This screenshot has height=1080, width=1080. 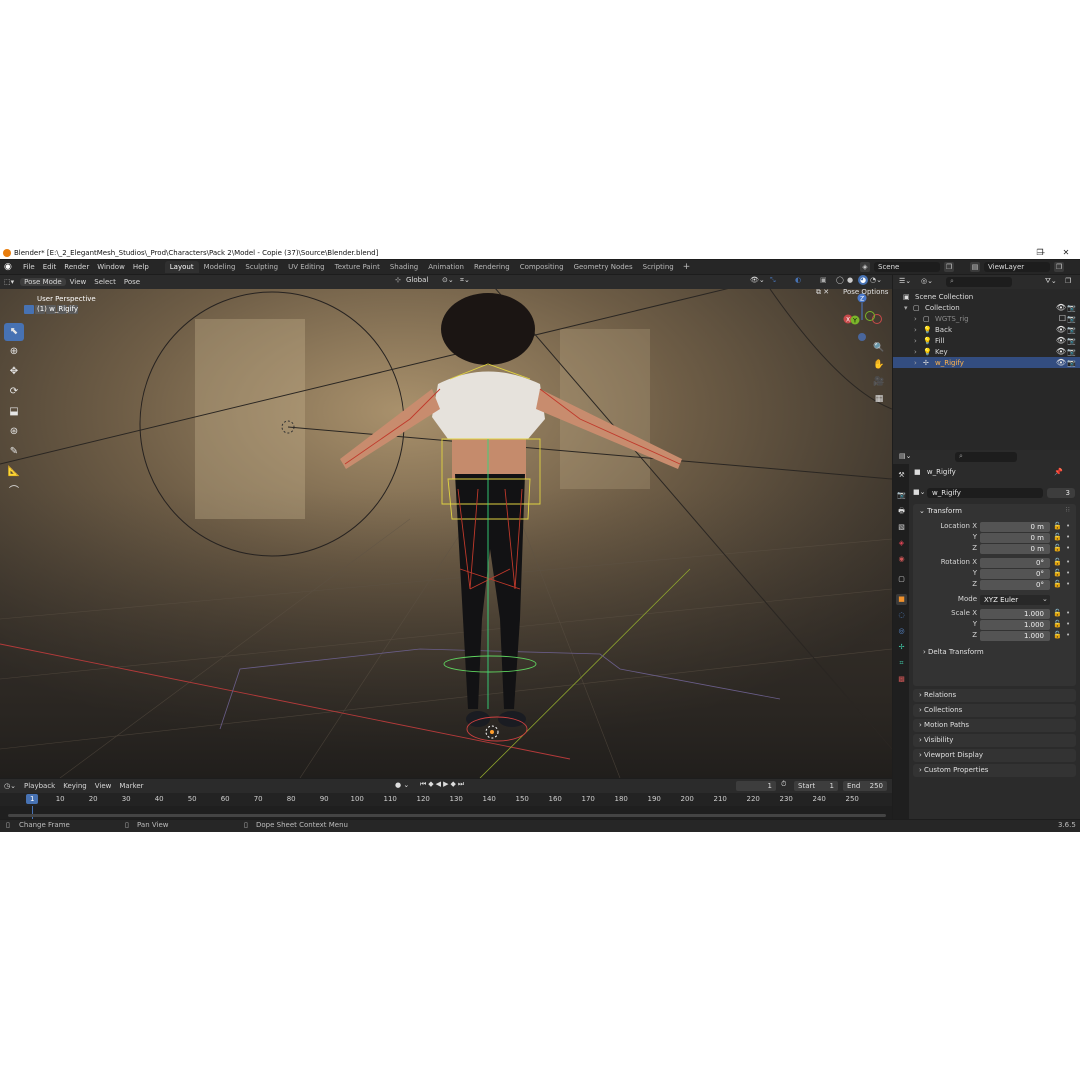 I want to click on blender-menu-icon: ◉, so click(x=10, y=267).